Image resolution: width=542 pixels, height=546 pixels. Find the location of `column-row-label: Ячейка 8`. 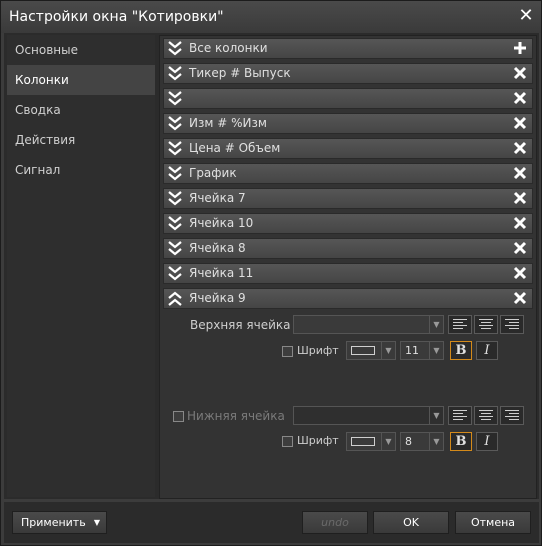

column-row-label: Ячейка 8 is located at coordinates (217, 248).